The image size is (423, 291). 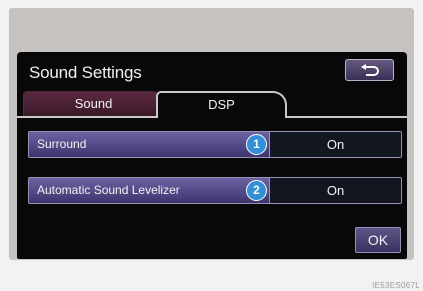 What do you see at coordinates (335, 190) in the screenshot?
I see `levelizer-toggle-button: On` at bounding box center [335, 190].